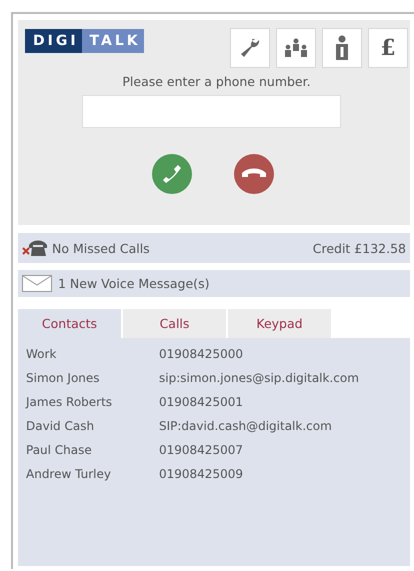 This screenshot has height=571, width=414. What do you see at coordinates (284, 383) in the screenshot?
I see `contact-number: sip:simon.jones@sip.digitalk.com` at bounding box center [284, 383].